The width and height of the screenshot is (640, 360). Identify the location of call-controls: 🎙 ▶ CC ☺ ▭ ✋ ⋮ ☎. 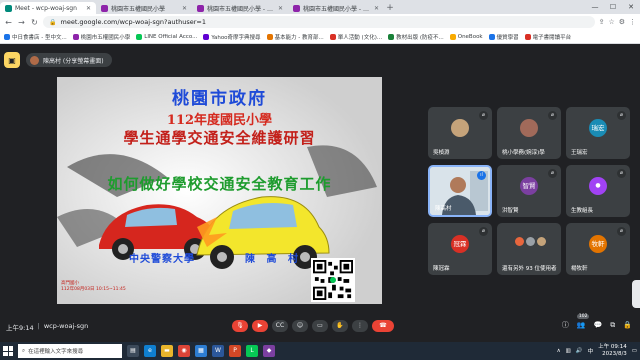
(313, 326).